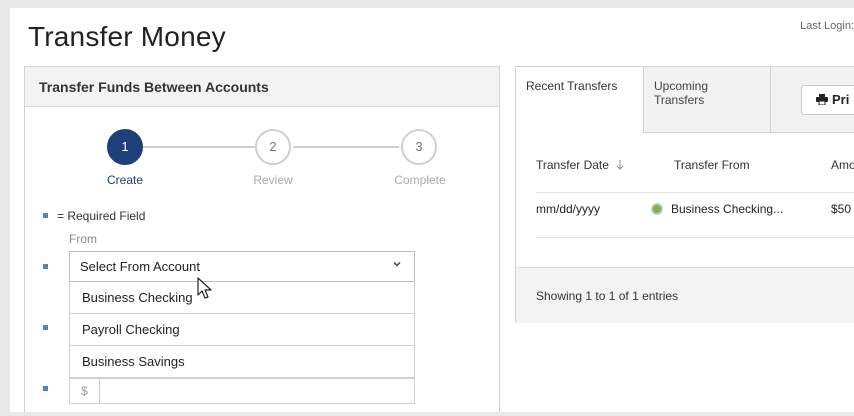 The width and height of the screenshot is (854, 416). Describe the element at coordinates (127, 36) in the screenshot. I see `page-title: Transfer Money` at that location.